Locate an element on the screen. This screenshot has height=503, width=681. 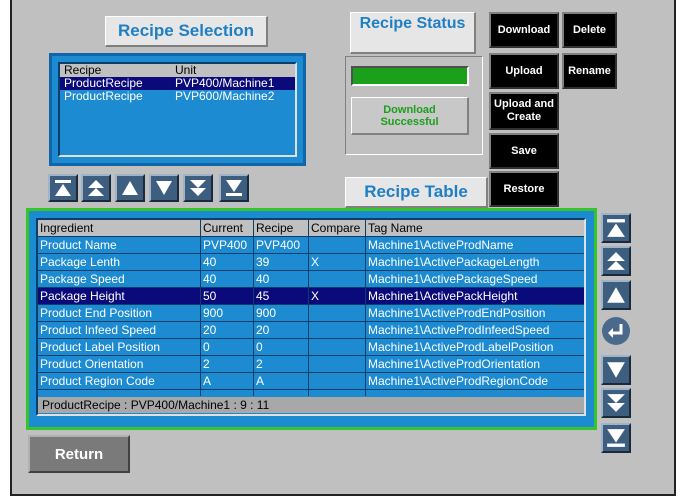
table-page-down-button is located at coordinates (616, 403).